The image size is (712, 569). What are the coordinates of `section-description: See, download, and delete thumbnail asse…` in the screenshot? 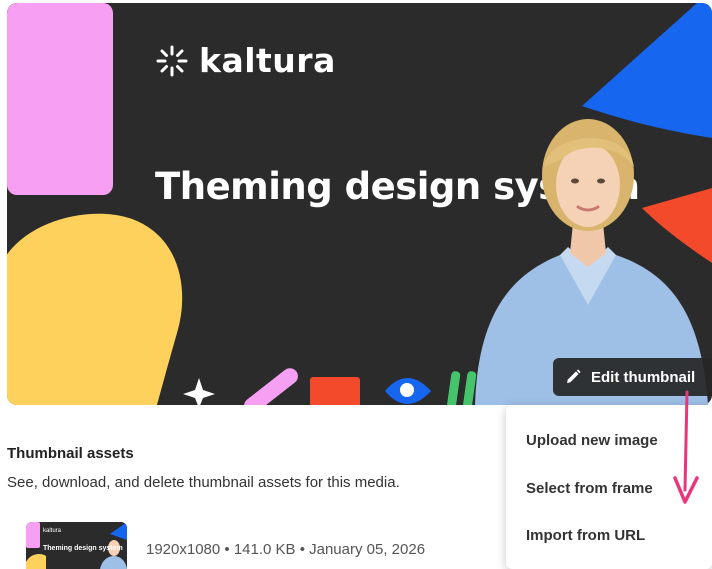 It's located at (203, 482).